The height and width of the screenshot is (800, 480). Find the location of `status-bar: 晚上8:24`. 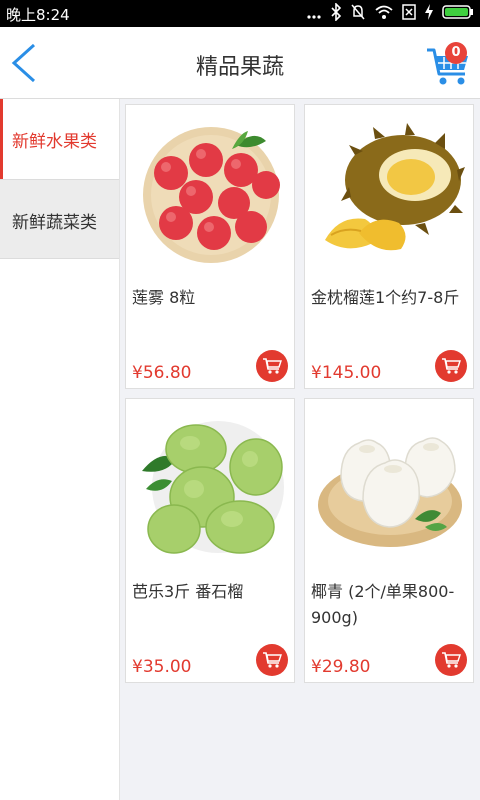

status-bar: 晚上8:24 is located at coordinates (240, 13).